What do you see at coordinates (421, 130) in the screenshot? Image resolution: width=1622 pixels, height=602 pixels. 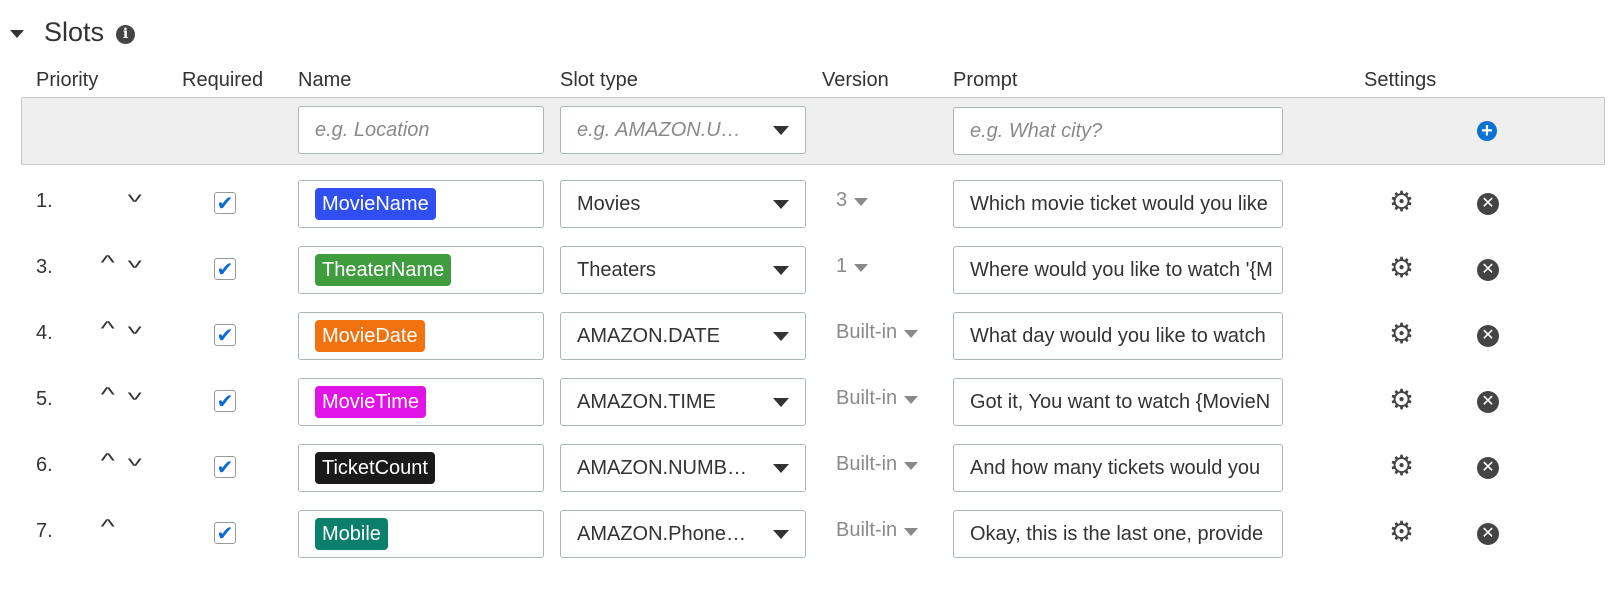 I see `new-slot-name-input: e.g. Location` at bounding box center [421, 130].